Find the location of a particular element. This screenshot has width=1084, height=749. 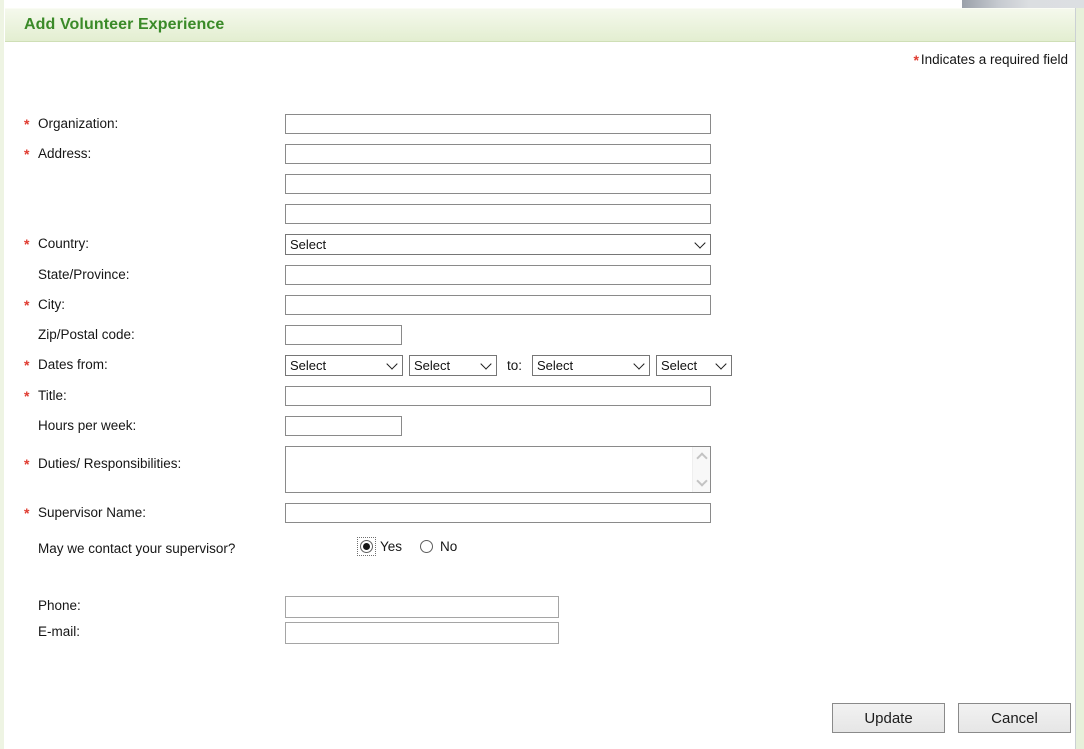

row-supervisor: * Supervisor Name: is located at coordinates (544, 513).